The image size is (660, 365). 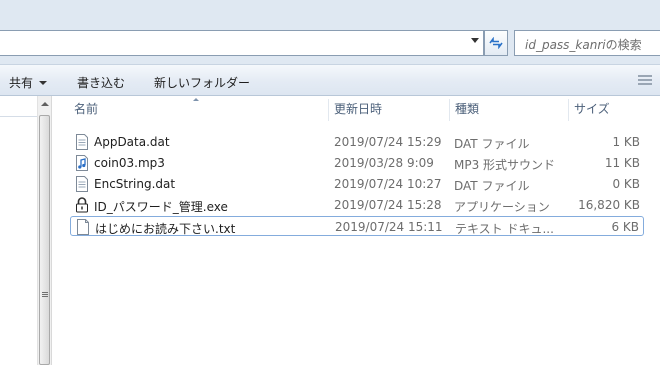 I want to click on file-size: 11 KB, so click(x=622, y=163).